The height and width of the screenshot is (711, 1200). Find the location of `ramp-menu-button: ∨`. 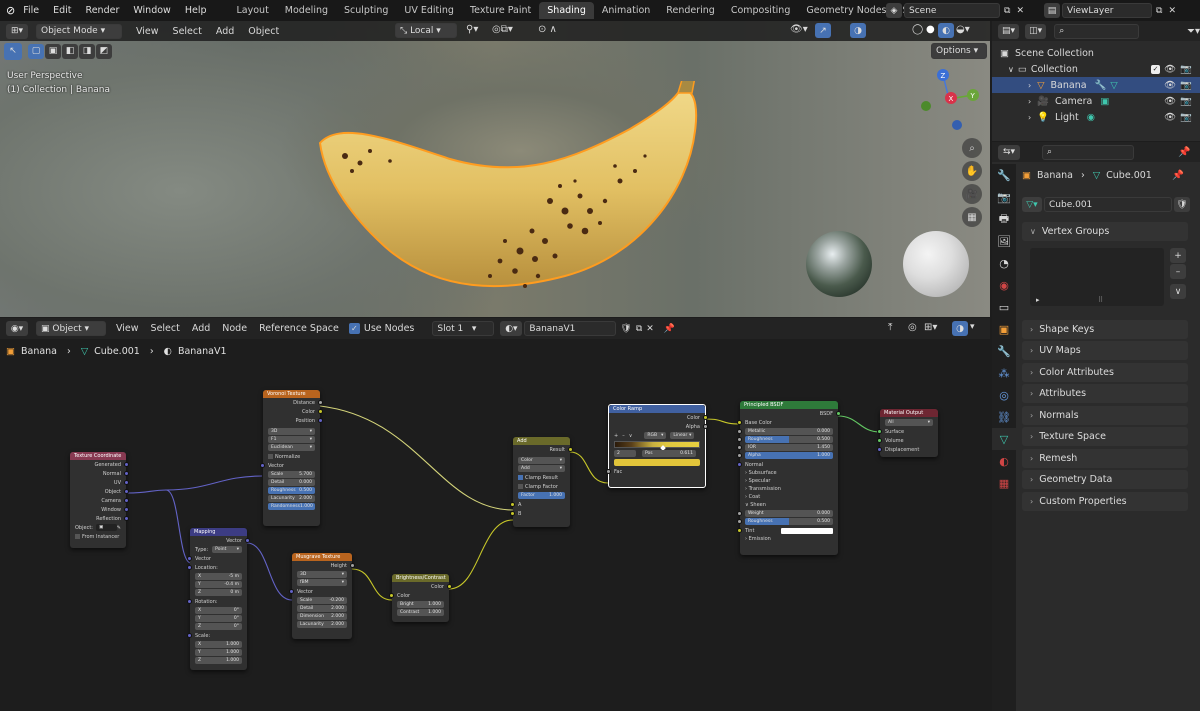

ramp-menu-button: ∨ is located at coordinates (631, 436).